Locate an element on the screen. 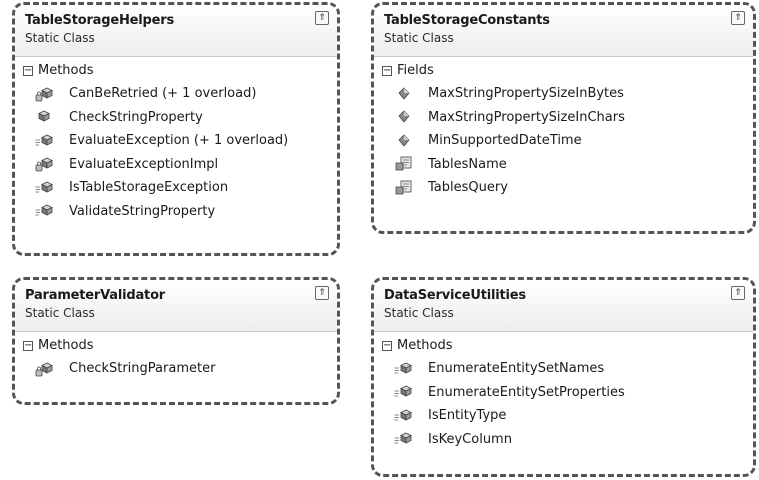 Image resolution: width=759 pixels, height=480 pixels. class-title: ParameterValidator is located at coordinates (95, 295).